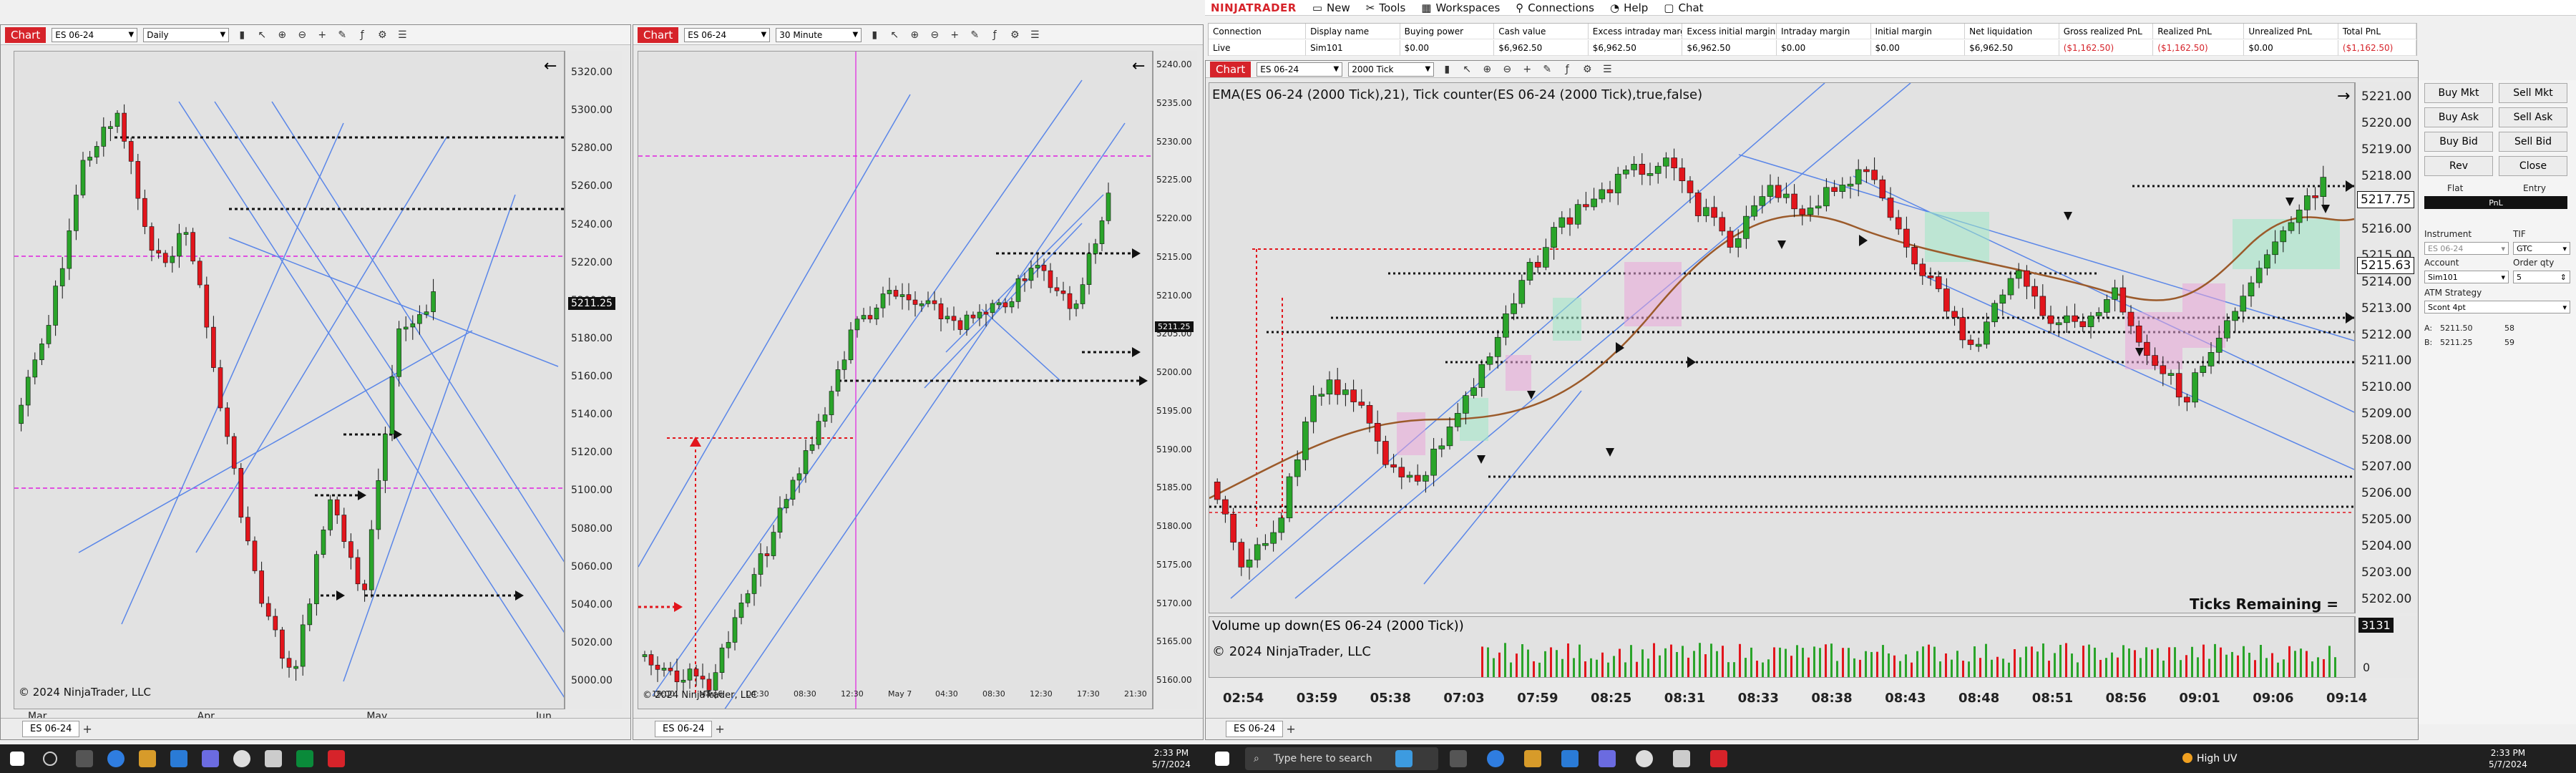  What do you see at coordinates (1635, 32) in the screenshot?
I see `account-column-header: Excess intraday margin` at bounding box center [1635, 32].